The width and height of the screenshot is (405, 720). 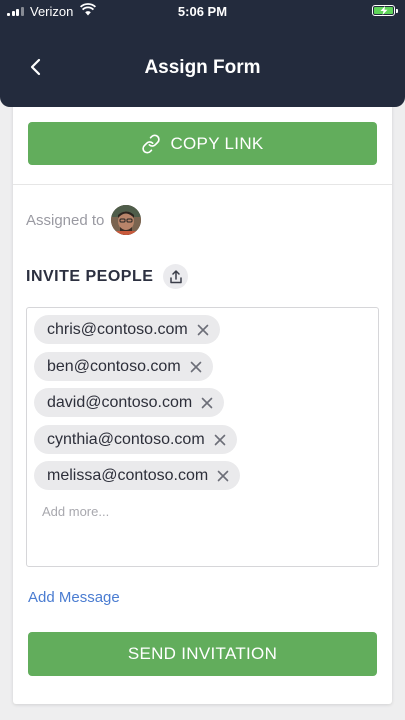 What do you see at coordinates (128, 475) in the screenshot?
I see `email-chip-text: melissa@contoso.com` at bounding box center [128, 475].